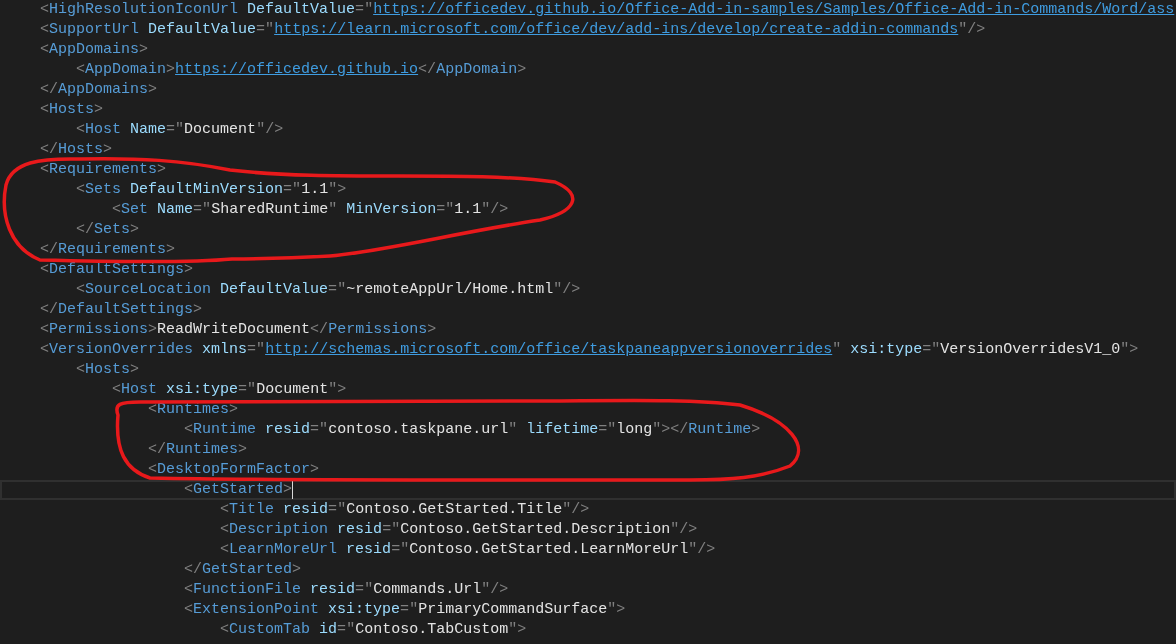 The height and width of the screenshot is (644, 1176). What do you see at coordinates (242, 570) in the screenshot?
I see `code-line: </GetStarted>` at bounding box center [242, 570].